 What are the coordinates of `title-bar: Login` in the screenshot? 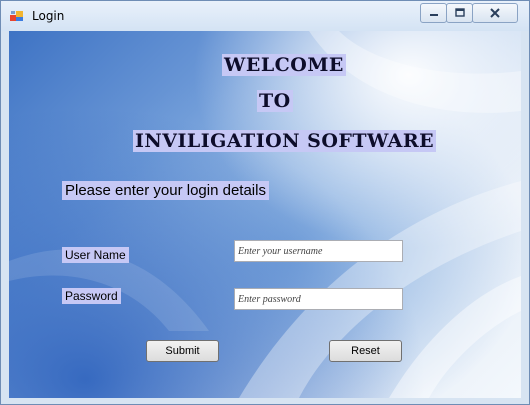 It's located at (265, 16).